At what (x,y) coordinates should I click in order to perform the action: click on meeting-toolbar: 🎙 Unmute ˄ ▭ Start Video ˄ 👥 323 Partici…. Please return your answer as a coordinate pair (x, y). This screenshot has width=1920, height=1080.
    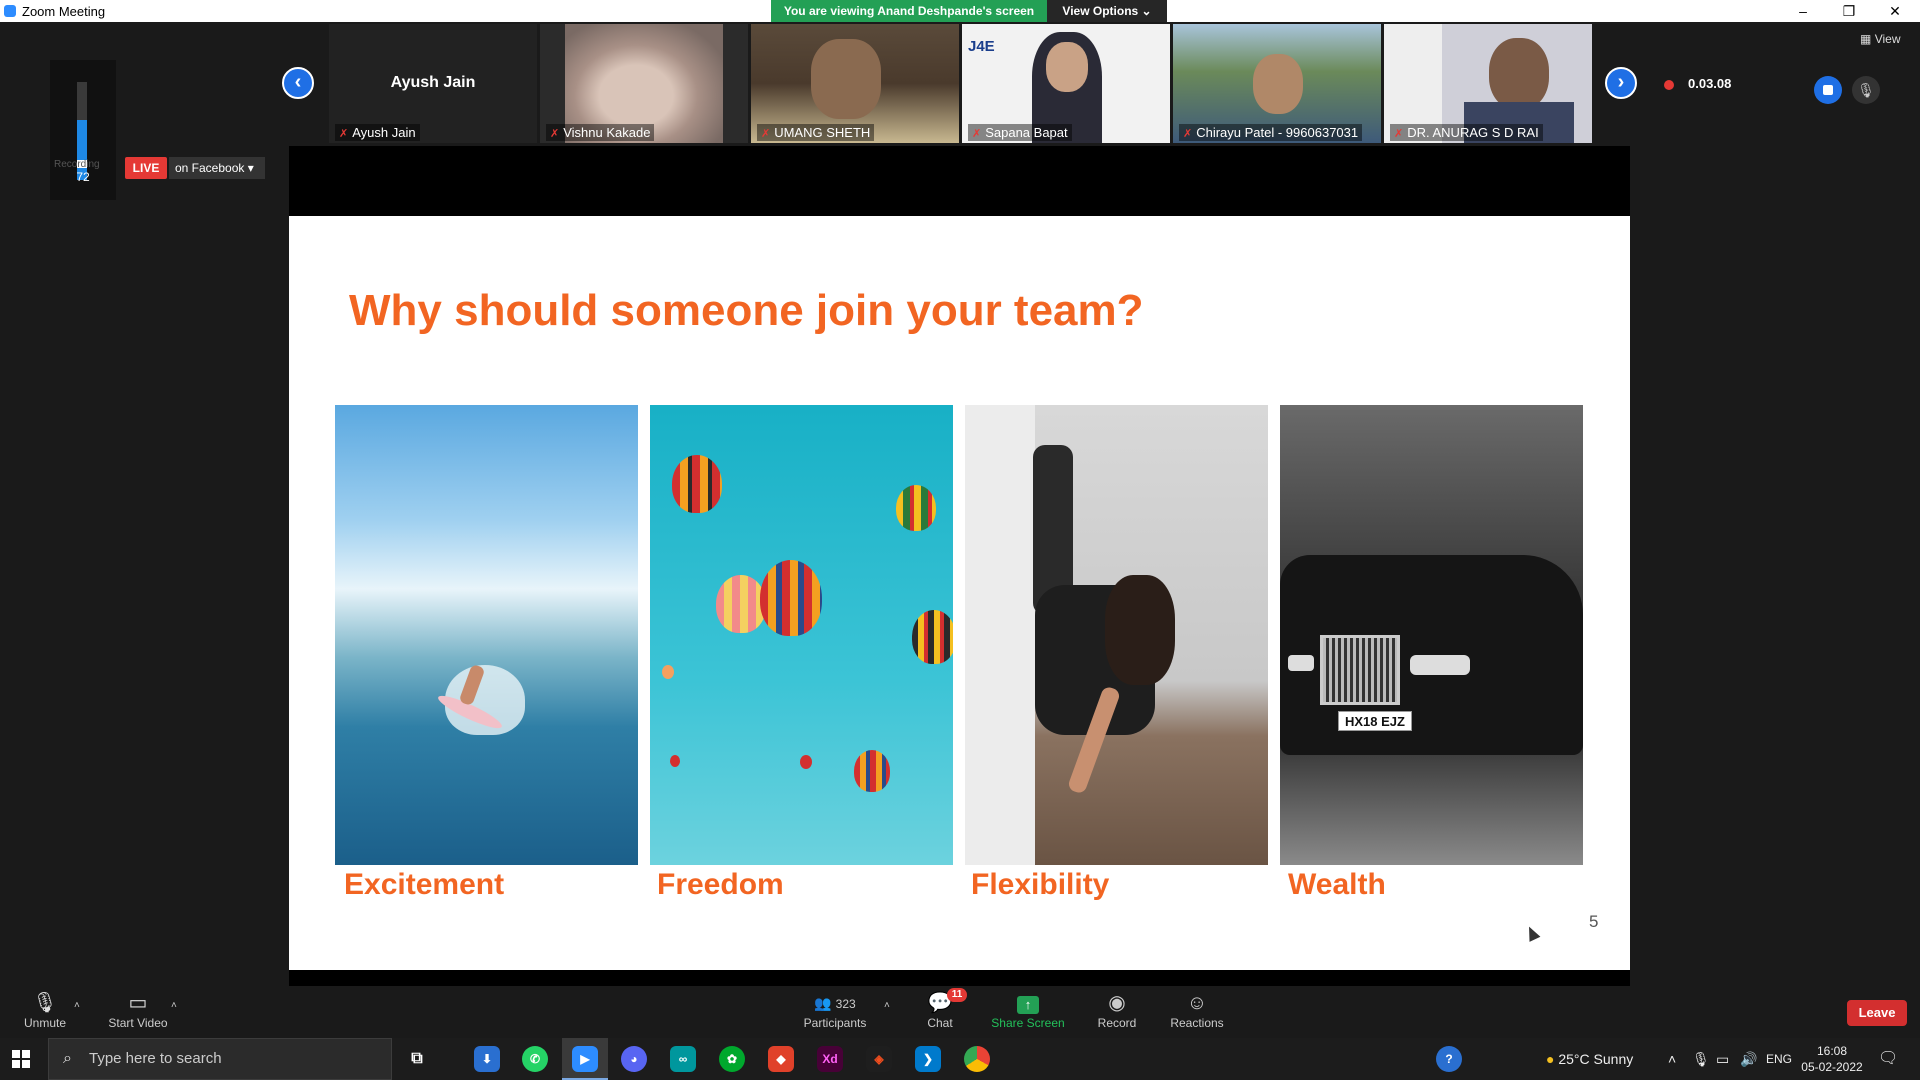
    Looking at the image, I should click on (960, 1012).